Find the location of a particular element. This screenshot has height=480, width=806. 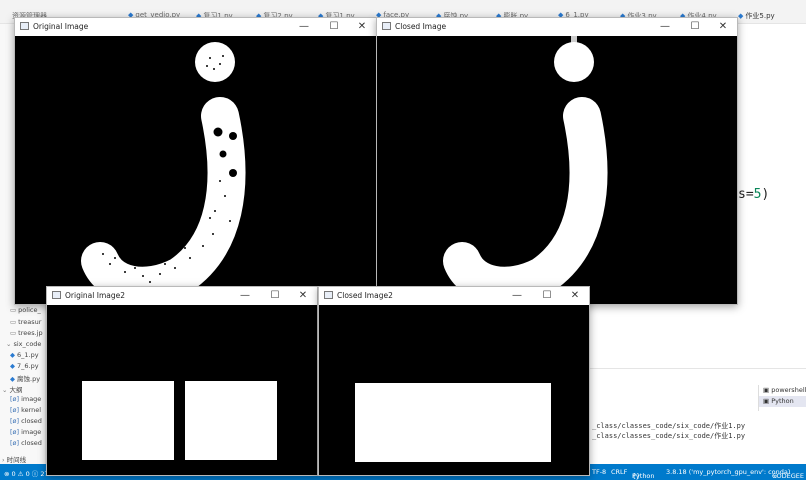

window-title: Original Image2 is located at coordinates (95, 295).